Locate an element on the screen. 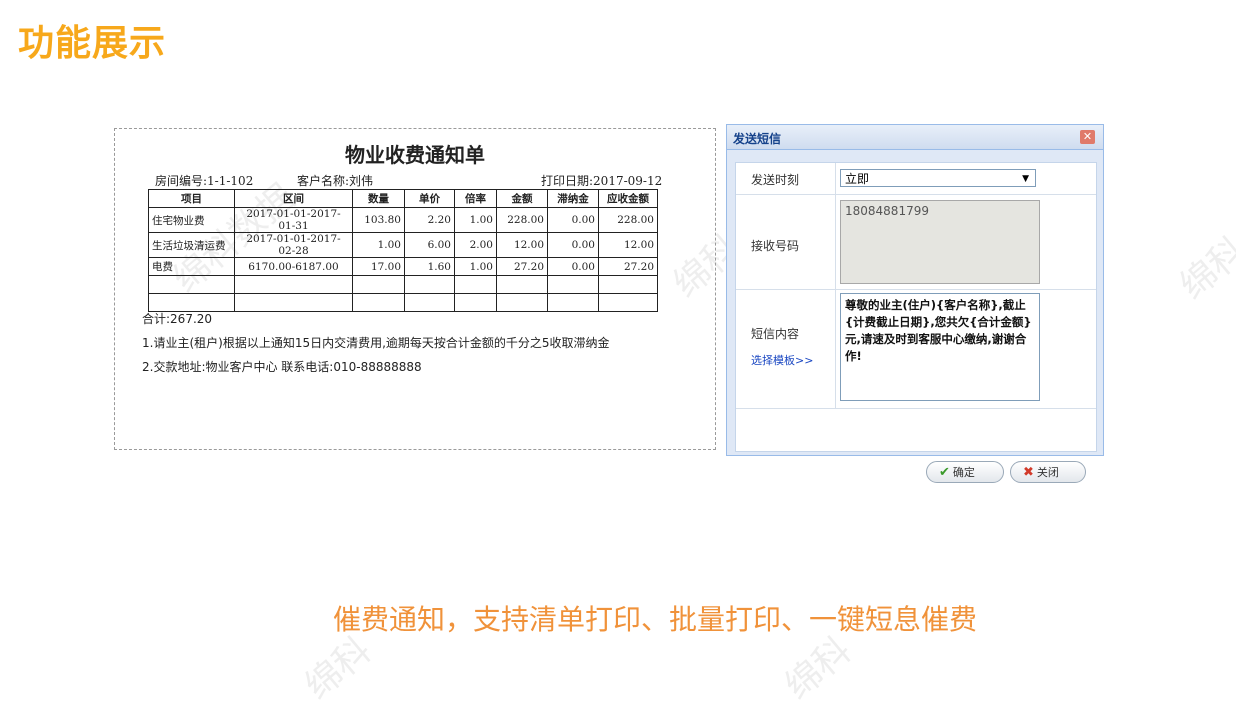 Image resolution: width=1236 pixels, height=709 pixels. table-cell: 生活垃圾清运费 is located at coordinates (191, 245).